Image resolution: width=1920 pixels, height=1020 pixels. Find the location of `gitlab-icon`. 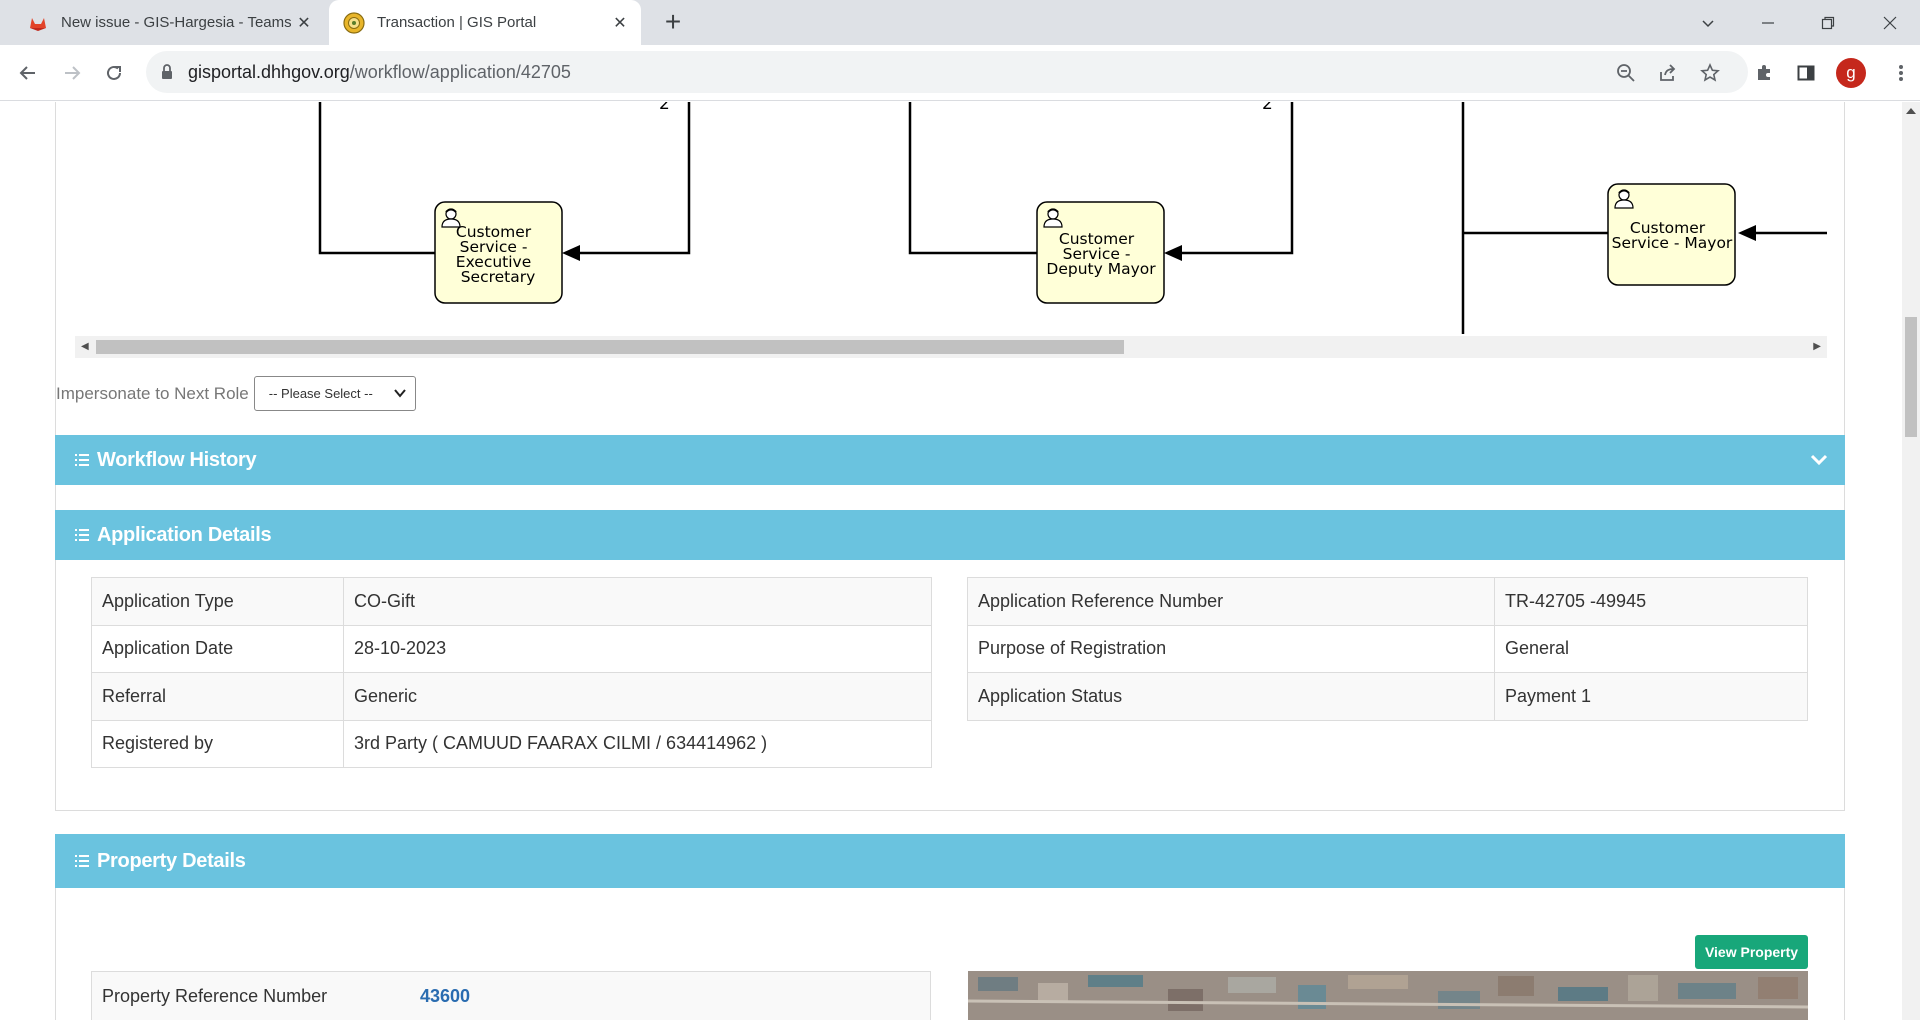

gitlab-icon is located at coordinates (38, 24).